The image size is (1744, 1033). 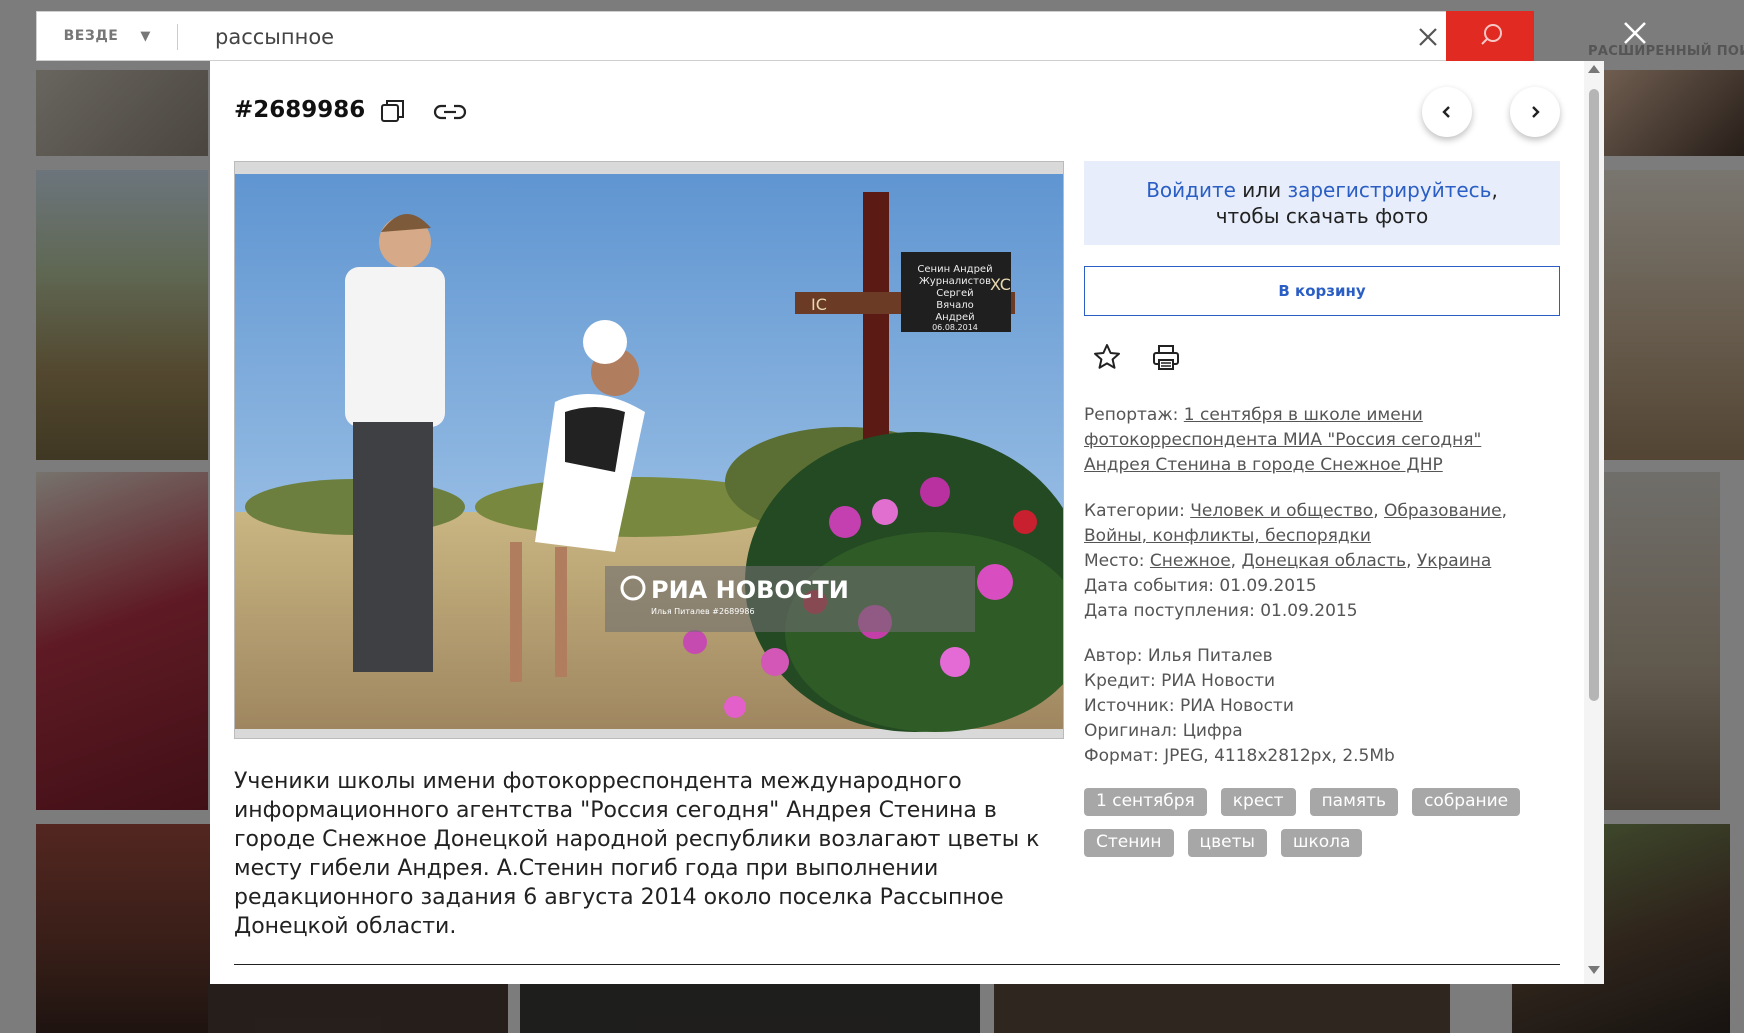 I want to click on next-photo-button, so click(x=1535, y=112).